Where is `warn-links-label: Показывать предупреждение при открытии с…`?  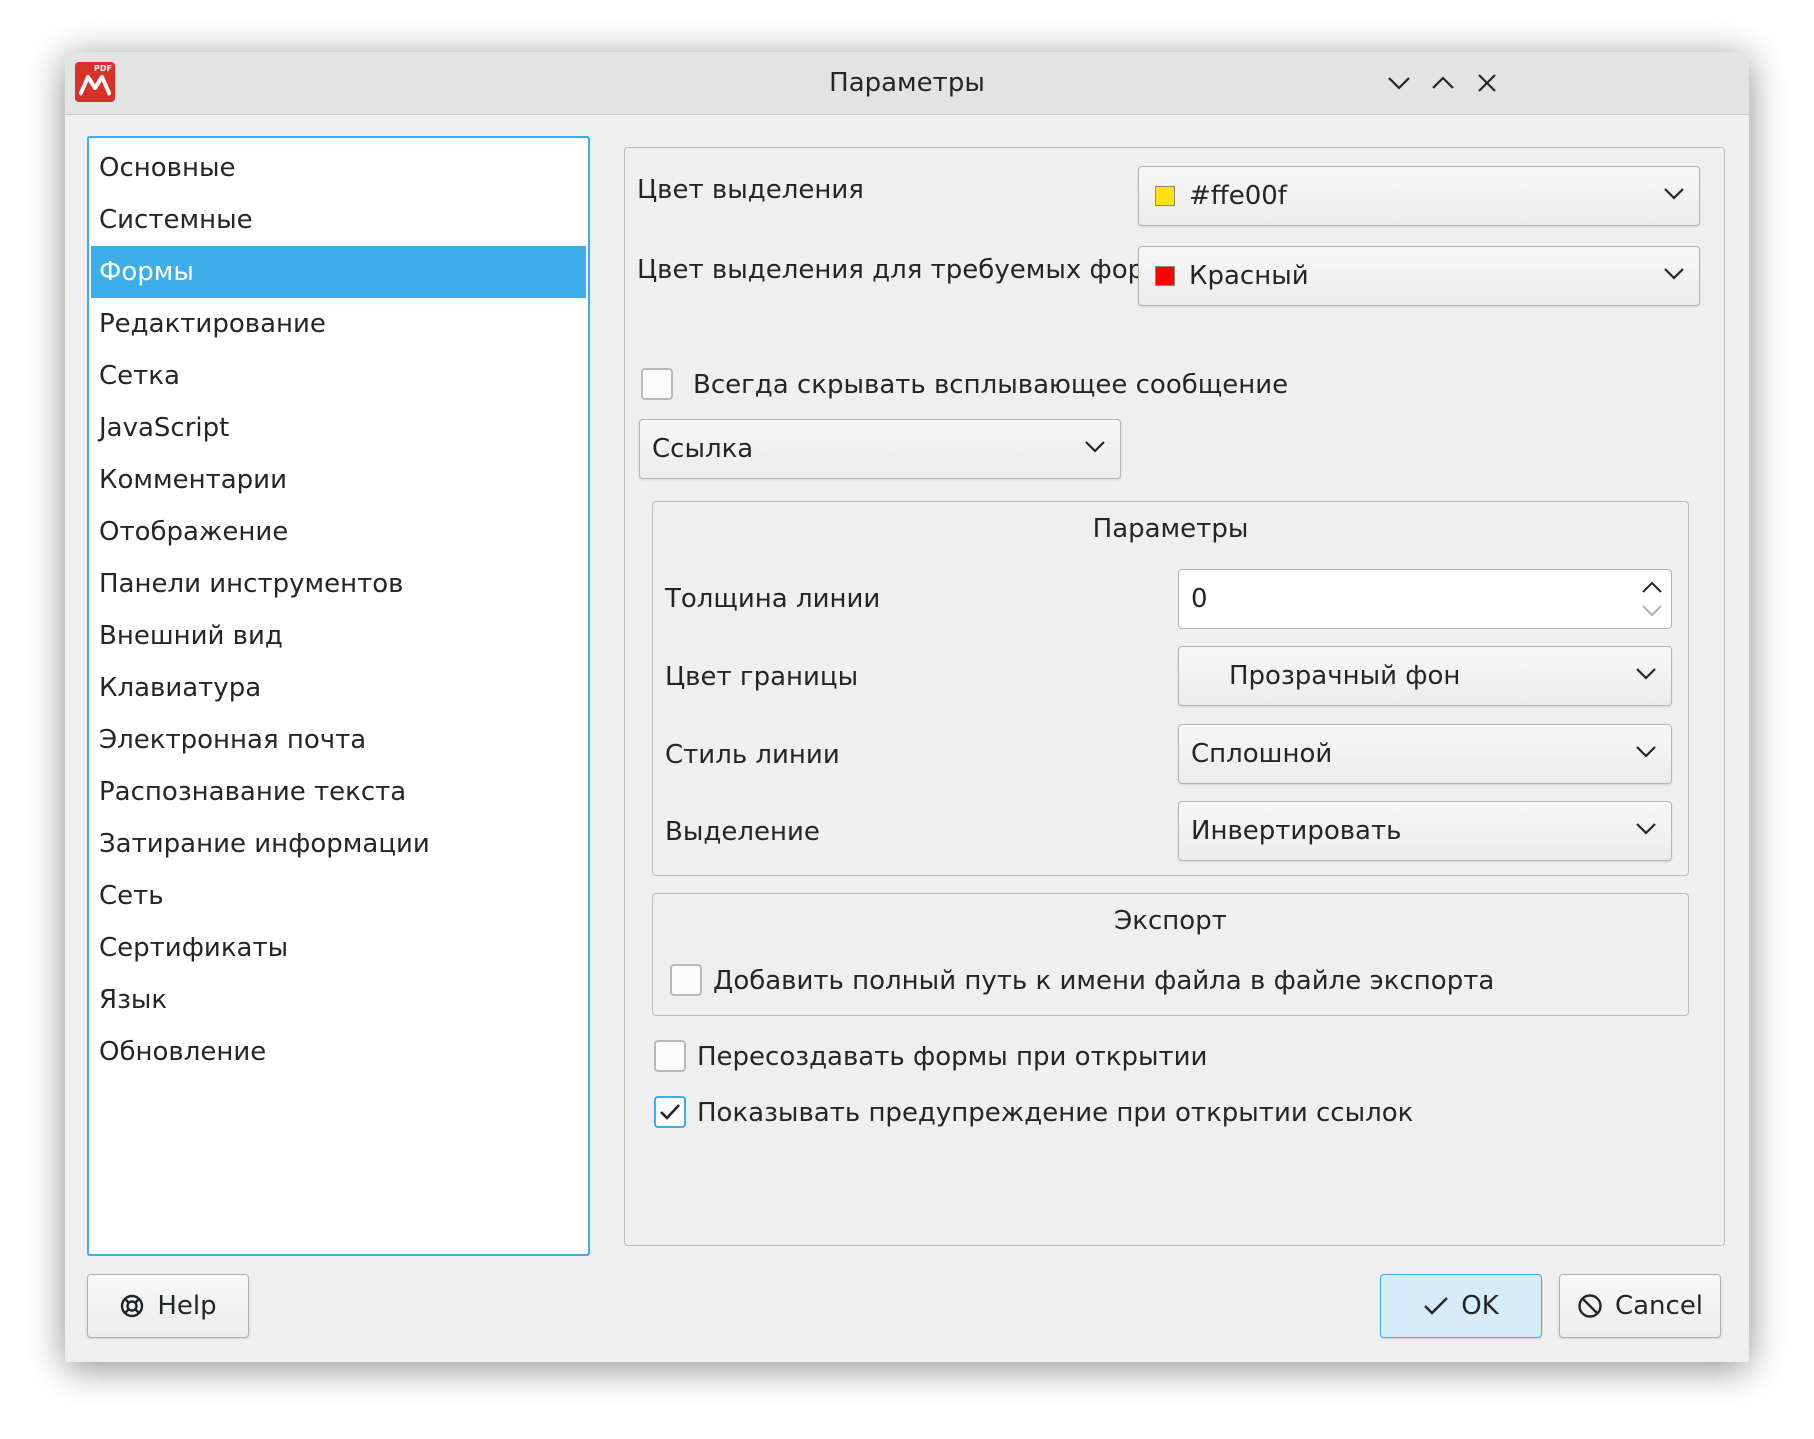
warn-links-label: Показывать предупреждение при открытии с… is located at coordinates (1055, 1113).